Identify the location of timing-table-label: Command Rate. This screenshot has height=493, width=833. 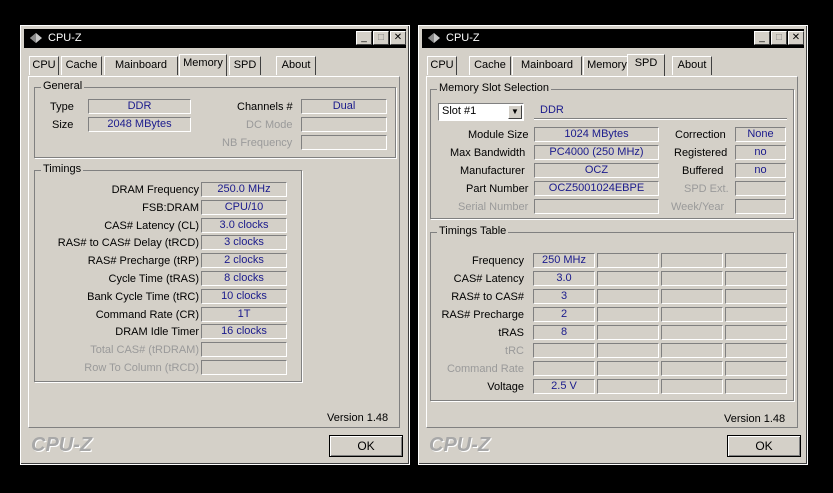
(485, 369).